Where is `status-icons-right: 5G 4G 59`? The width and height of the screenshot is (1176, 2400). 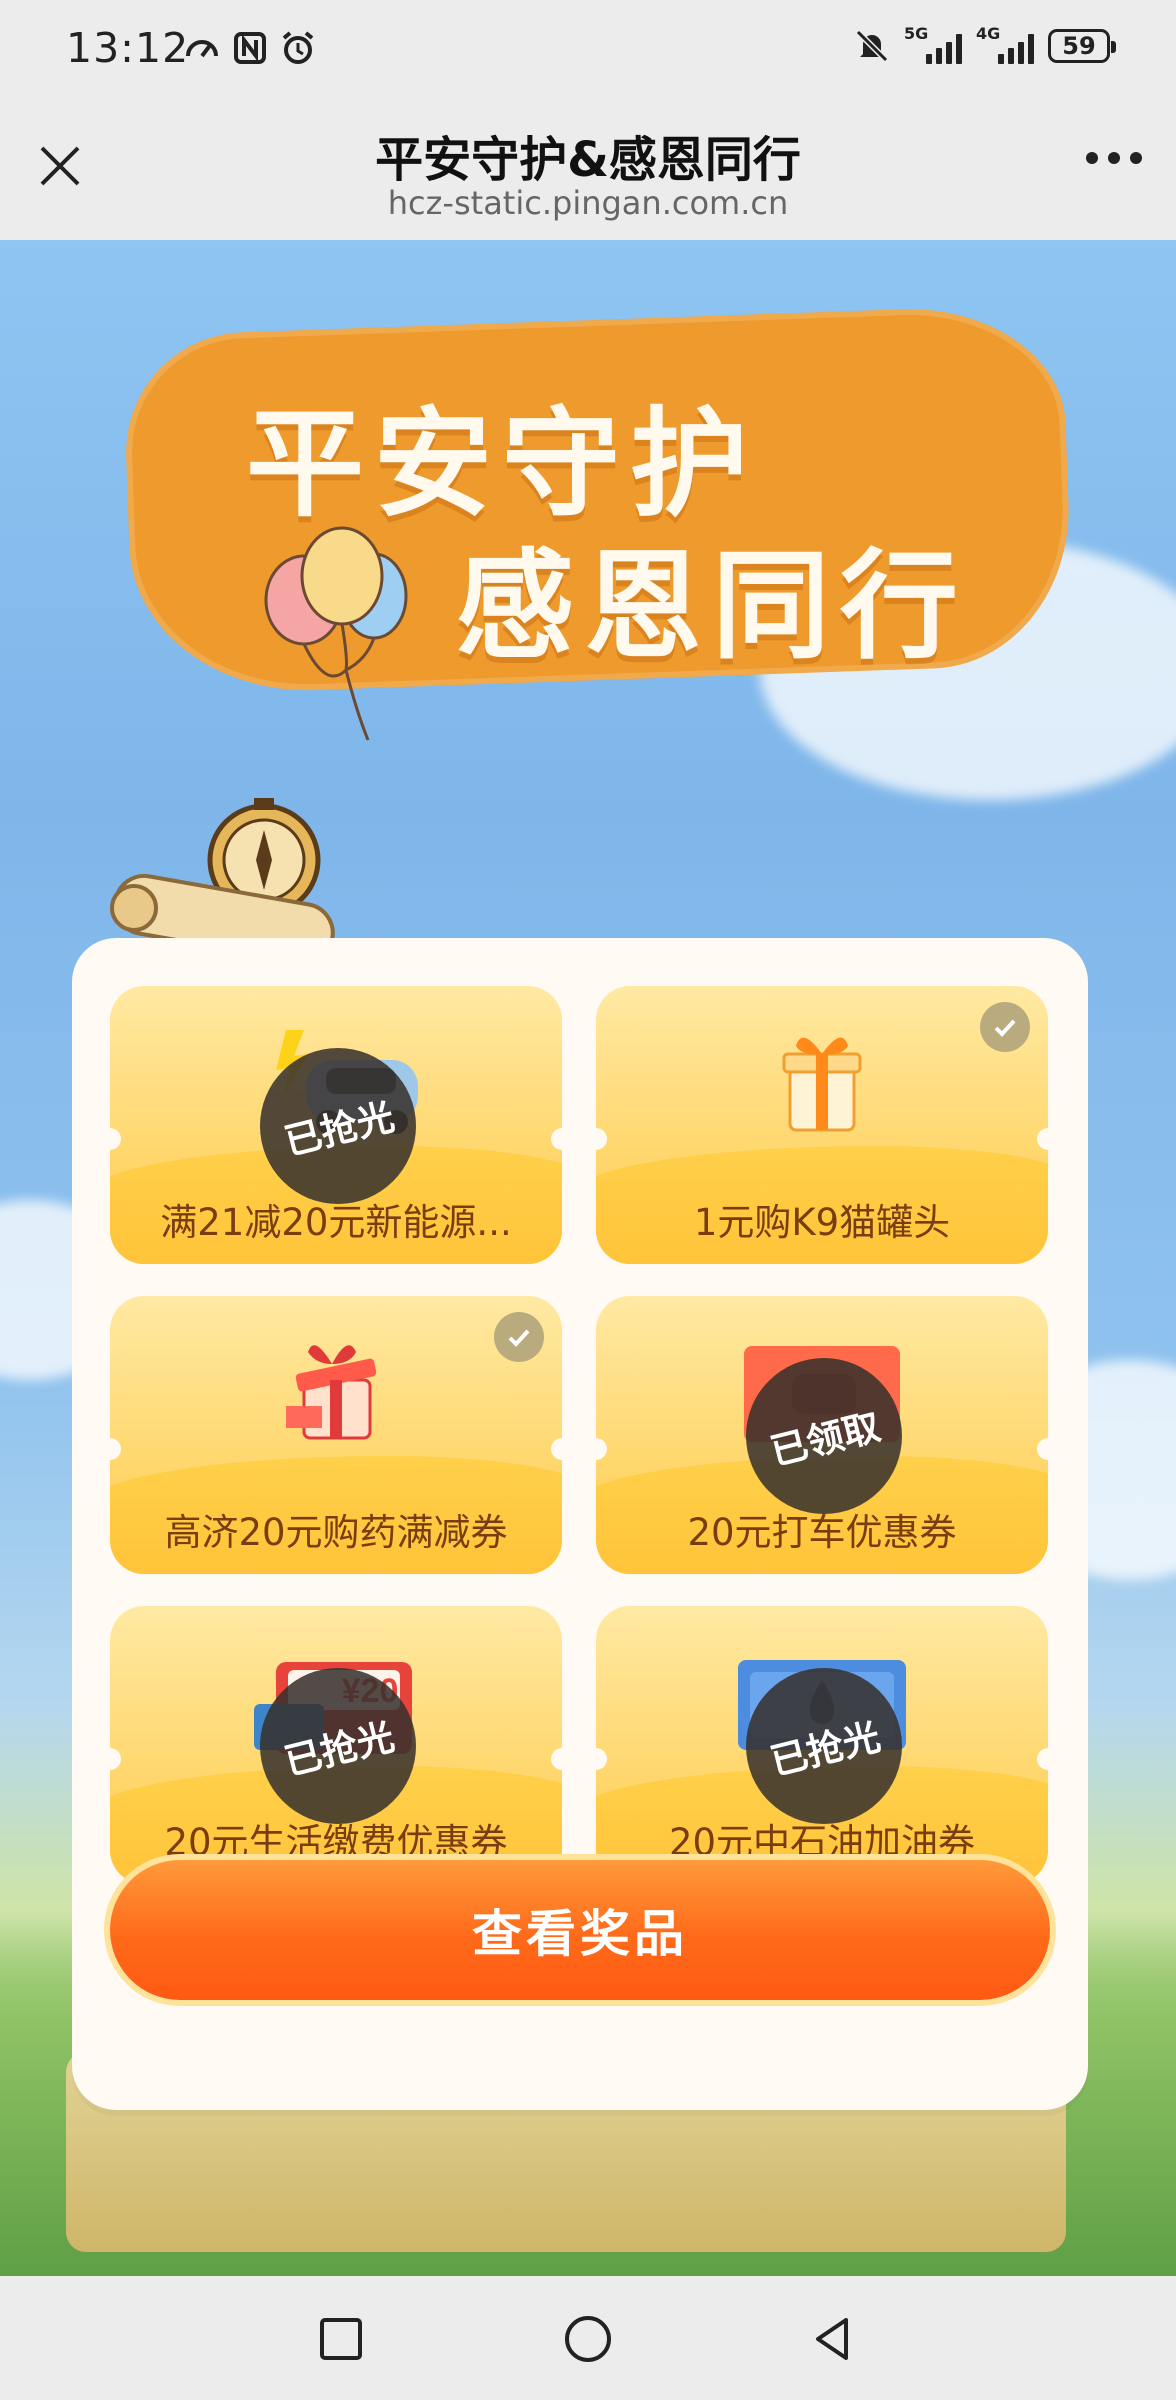 status-icons-right: 5G 4G 59 is located at coordinates (985, 44).